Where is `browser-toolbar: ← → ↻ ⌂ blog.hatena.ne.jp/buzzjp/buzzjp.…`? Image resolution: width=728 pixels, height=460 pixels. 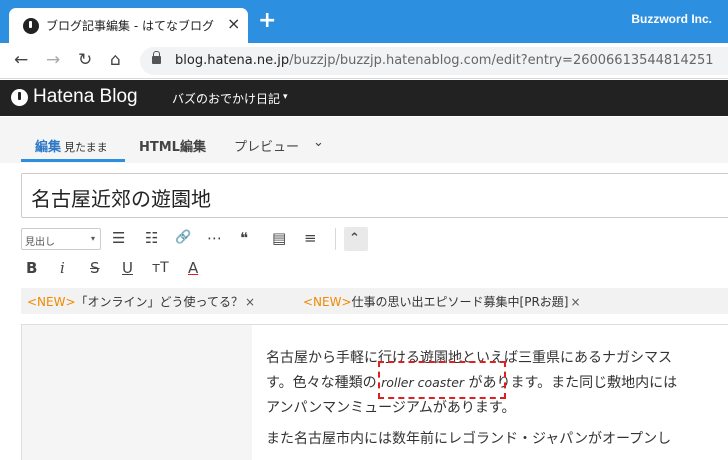 browser-toolbar: ← → ↻ ⌂ blog.hatena.ne.jp/buzzjp/buzzjp.… is located at coordinates (364, 61).